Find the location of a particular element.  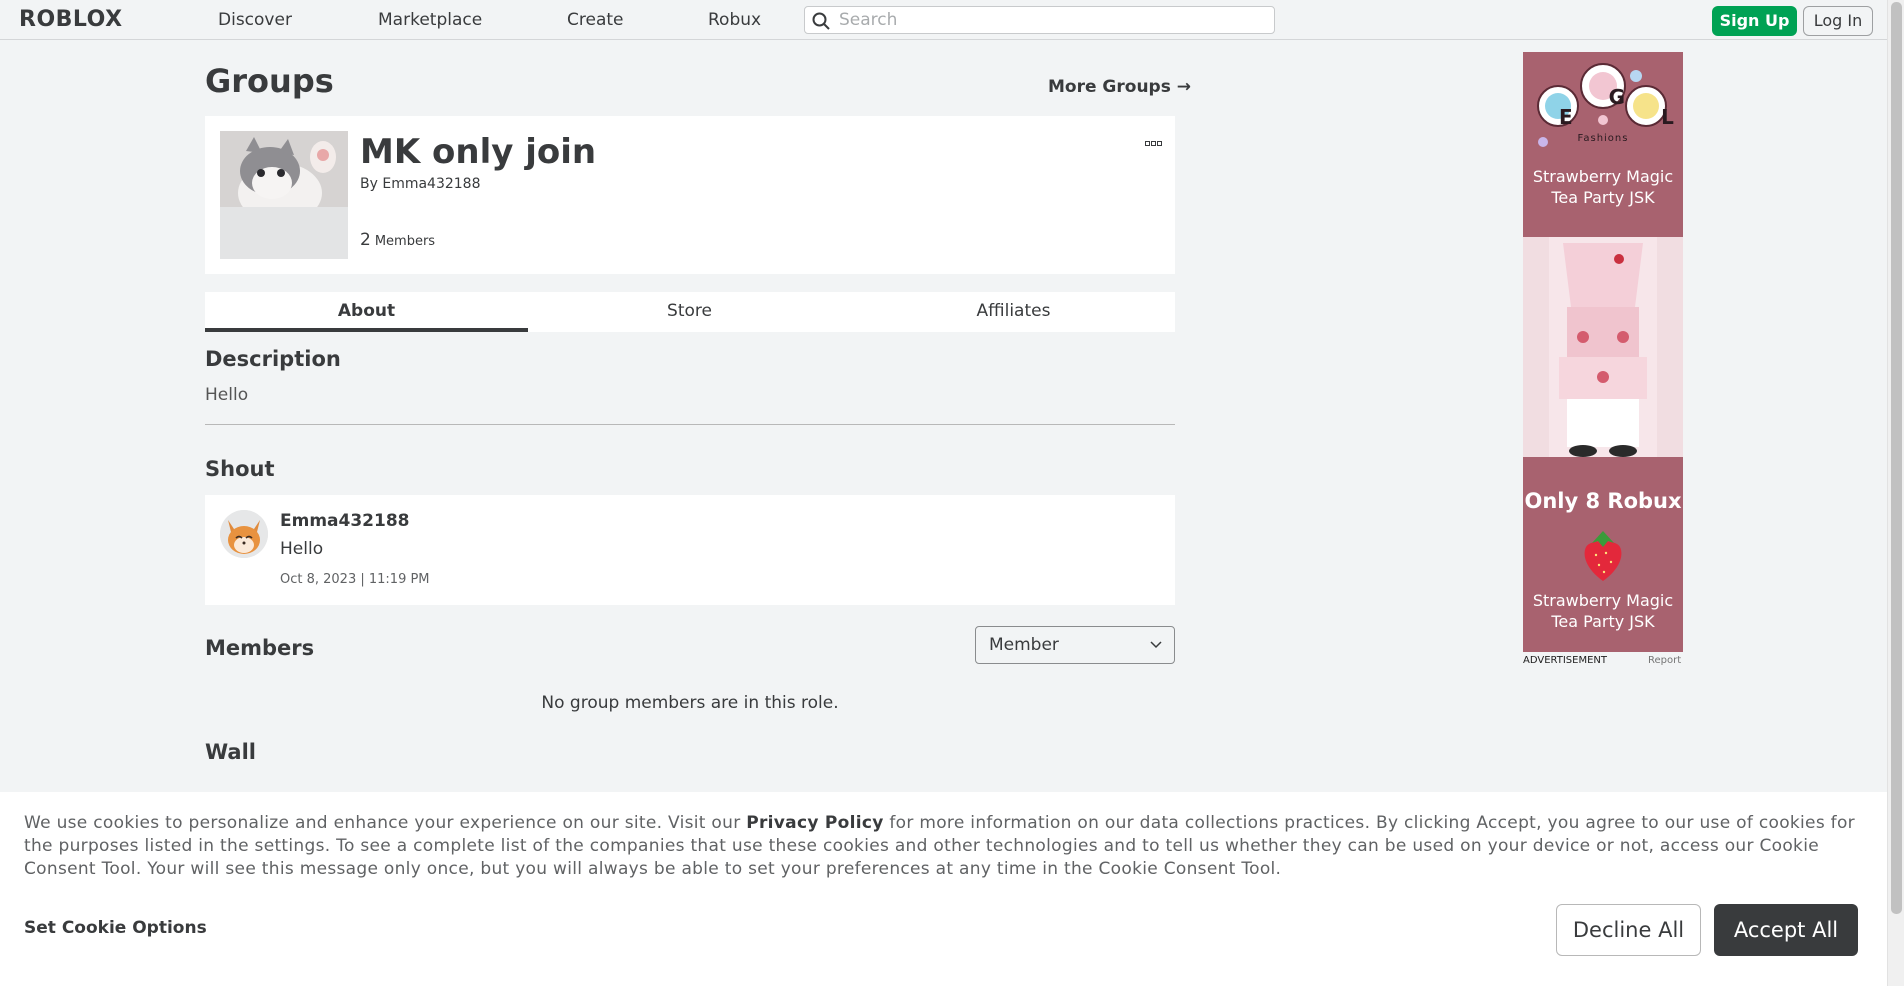

nav-create: Create is located at coordinates (595, 20).